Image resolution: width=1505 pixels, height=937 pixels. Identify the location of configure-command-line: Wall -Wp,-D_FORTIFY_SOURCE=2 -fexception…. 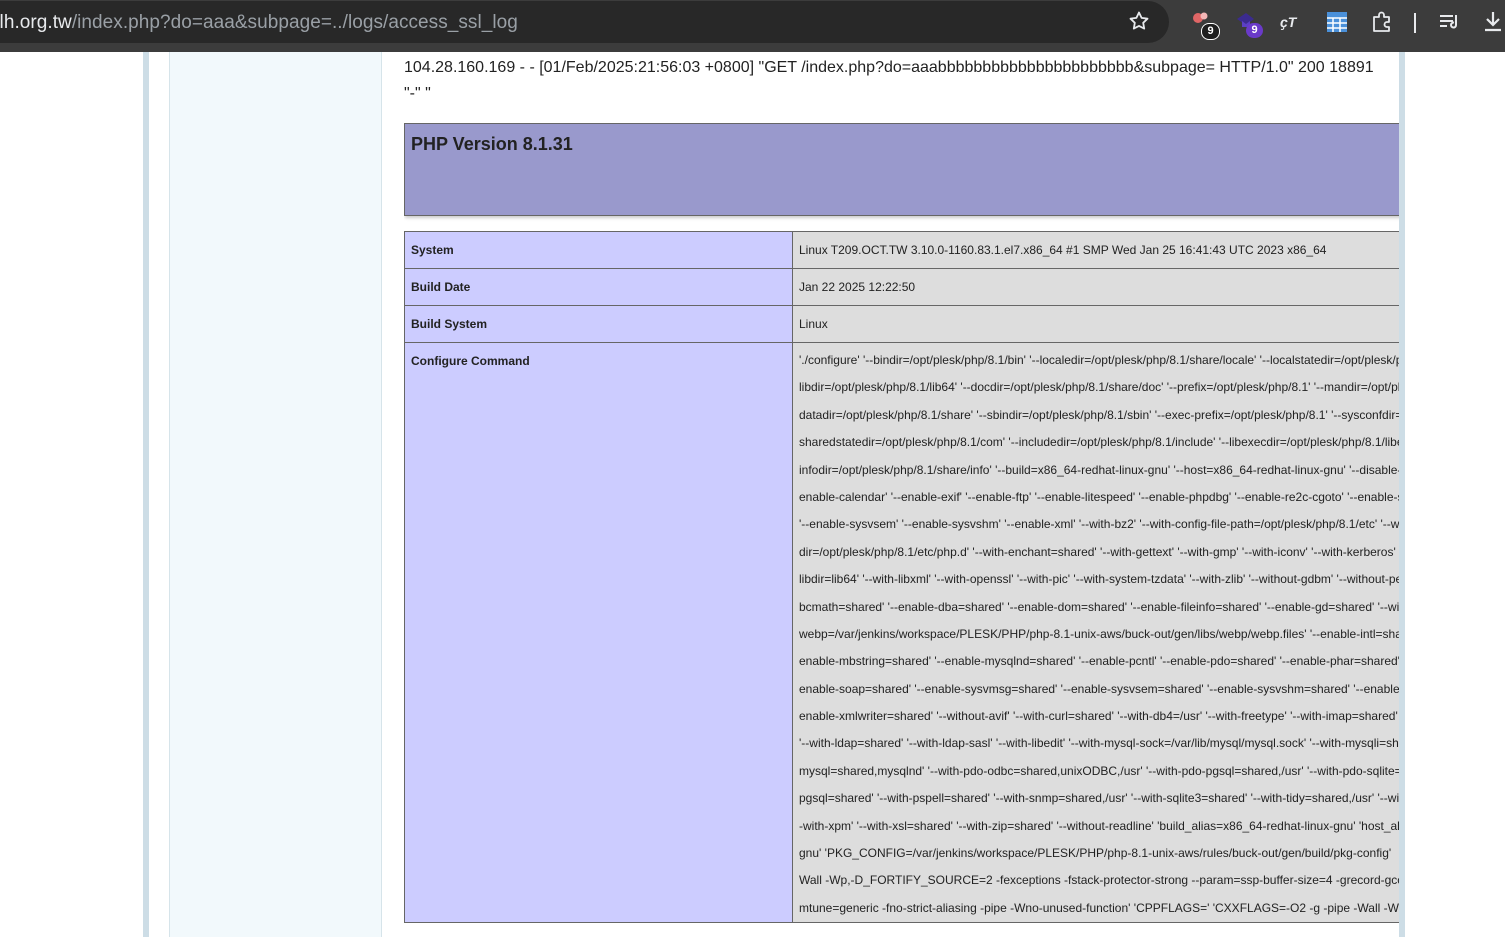
(1099, 880).